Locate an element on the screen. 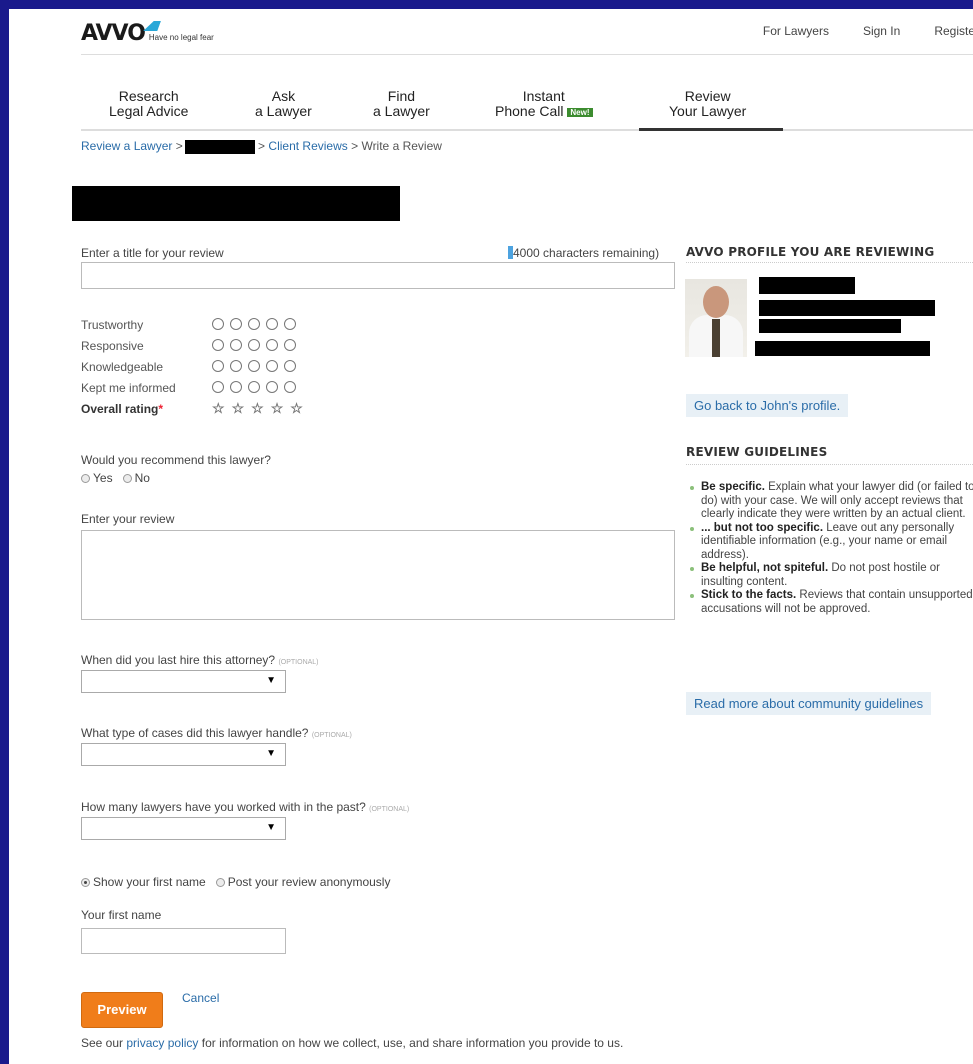 This screenshot has height=1064, width=973. overall-rating-label: Overall rating is located at coordinates (120, 409).